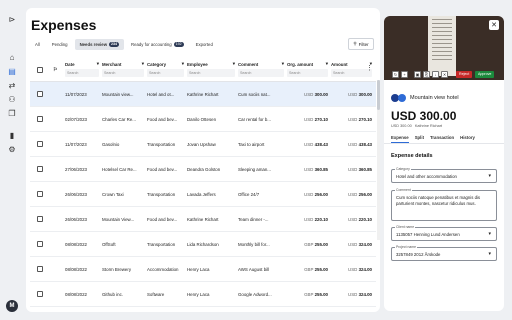 The image size is (512, 320). I want to click on close-button: ✕, so click(494, 25).